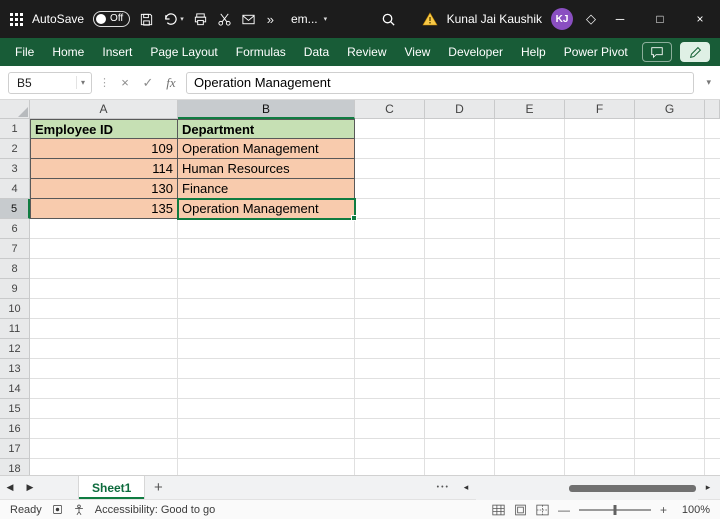  I want to click on cell-G7, so click(670, 249).